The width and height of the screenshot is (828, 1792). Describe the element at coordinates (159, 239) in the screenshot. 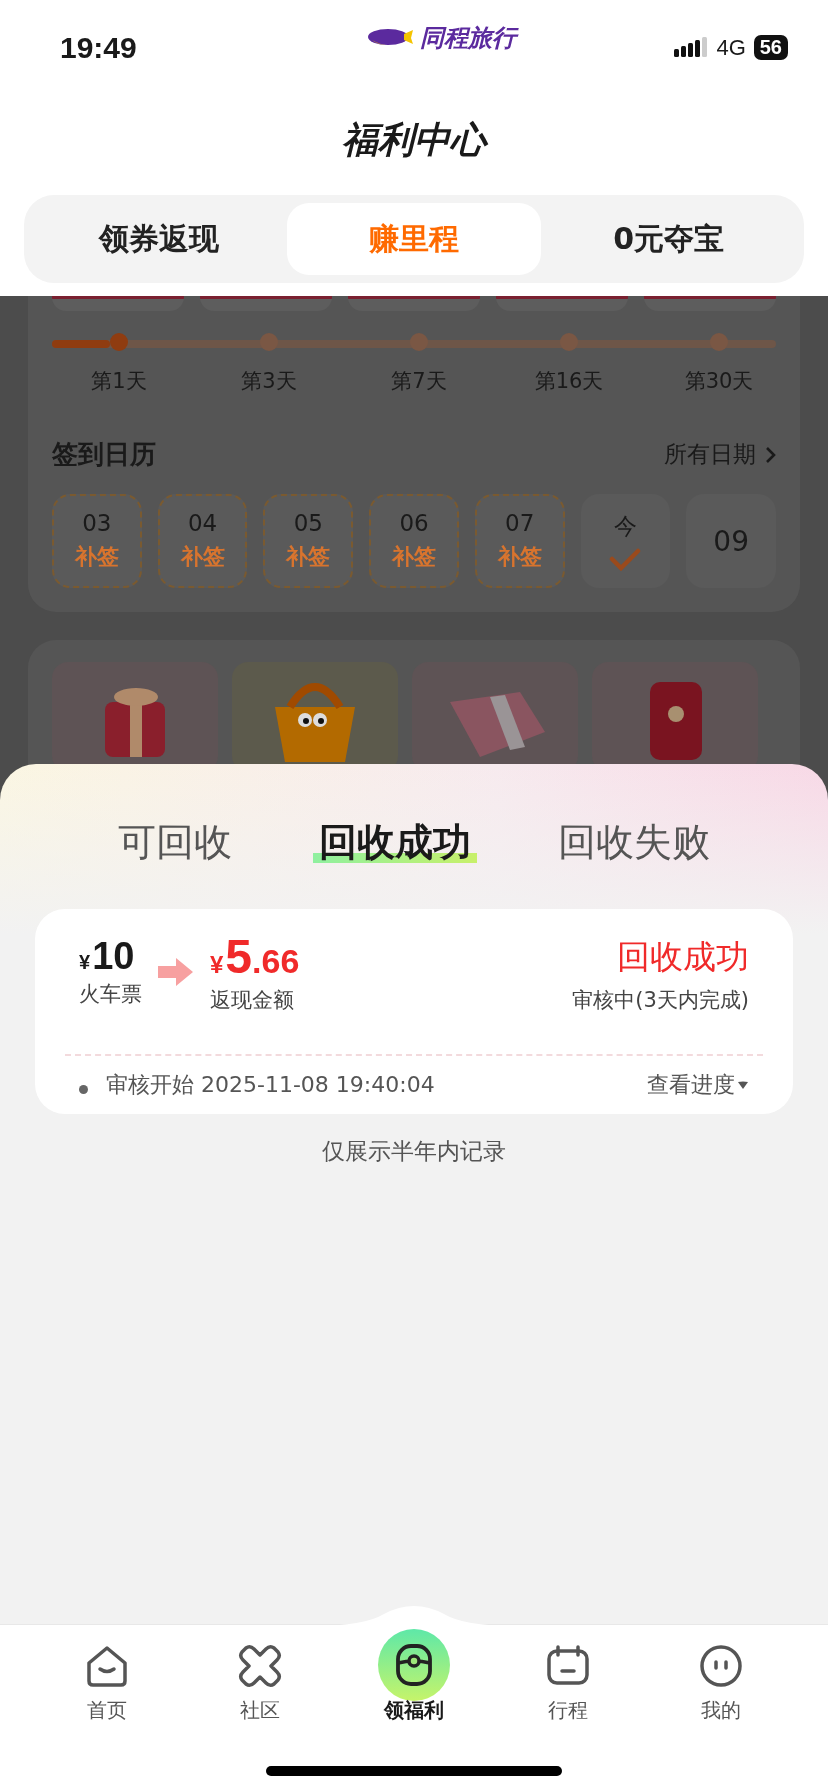

I see `tab: 领券返现` at that location.